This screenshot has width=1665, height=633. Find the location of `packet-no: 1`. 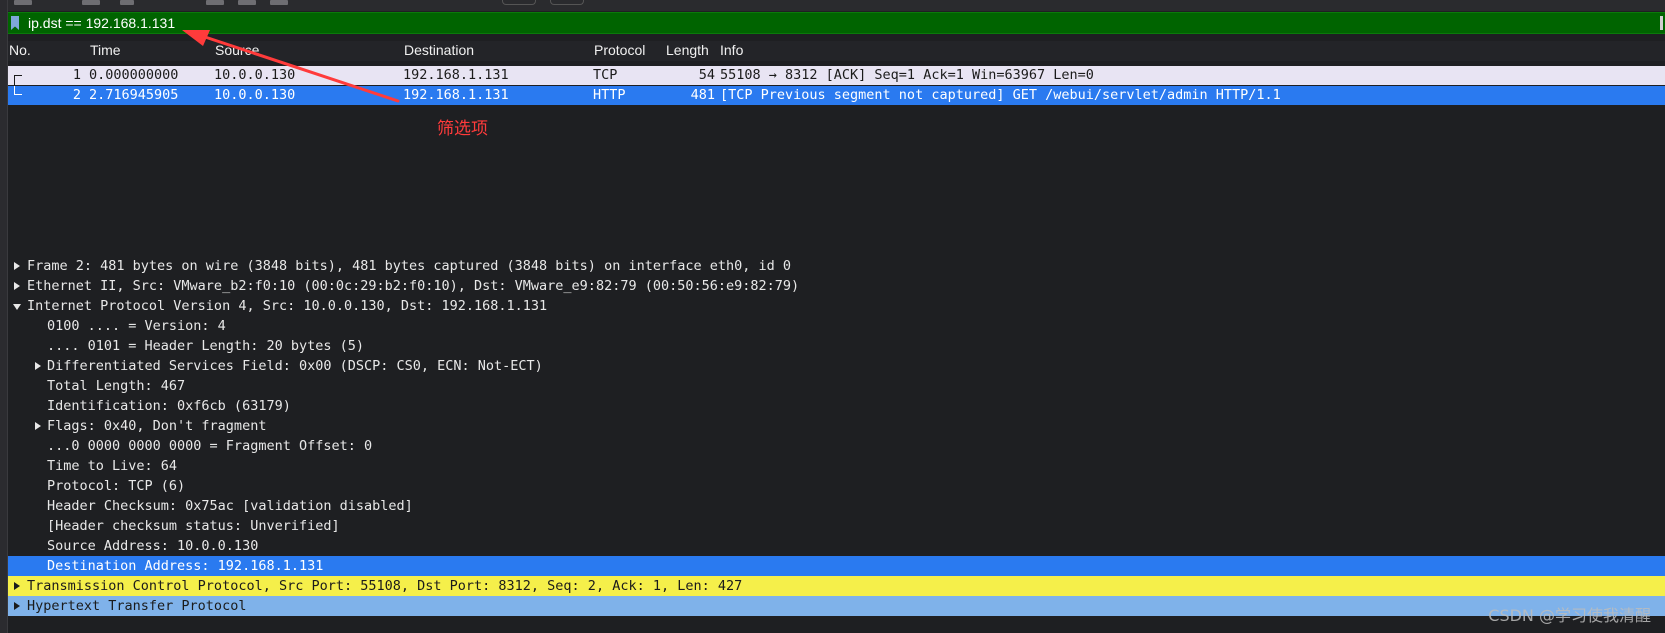

packet-no: 1 is located at coordinates (76, 75).